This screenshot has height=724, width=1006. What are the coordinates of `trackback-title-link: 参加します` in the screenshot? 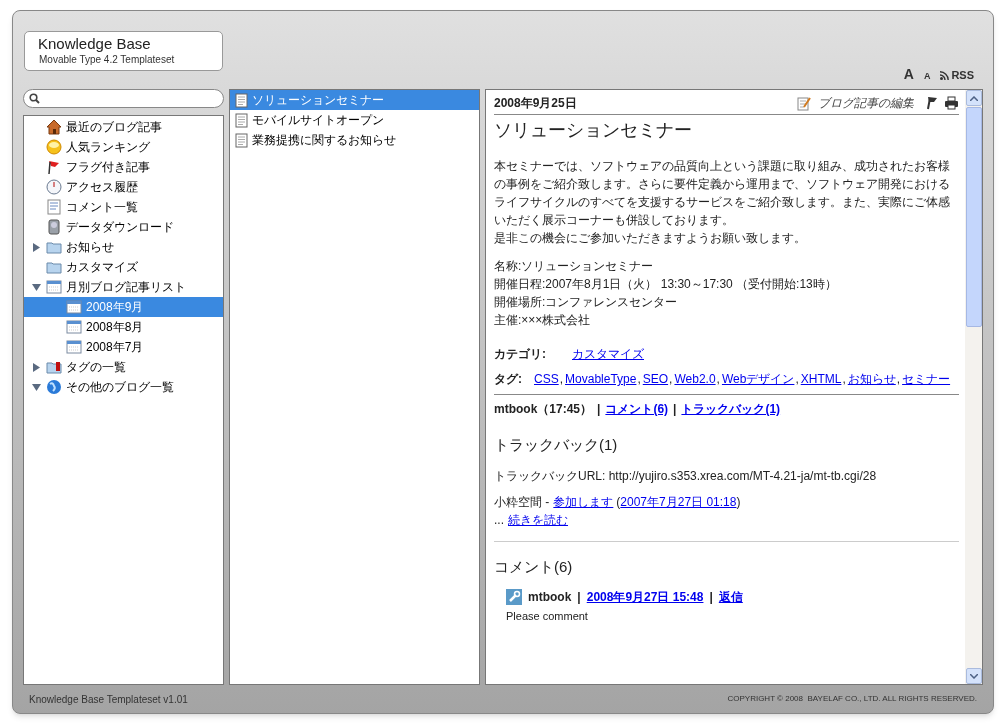 It's located at (583, 501).